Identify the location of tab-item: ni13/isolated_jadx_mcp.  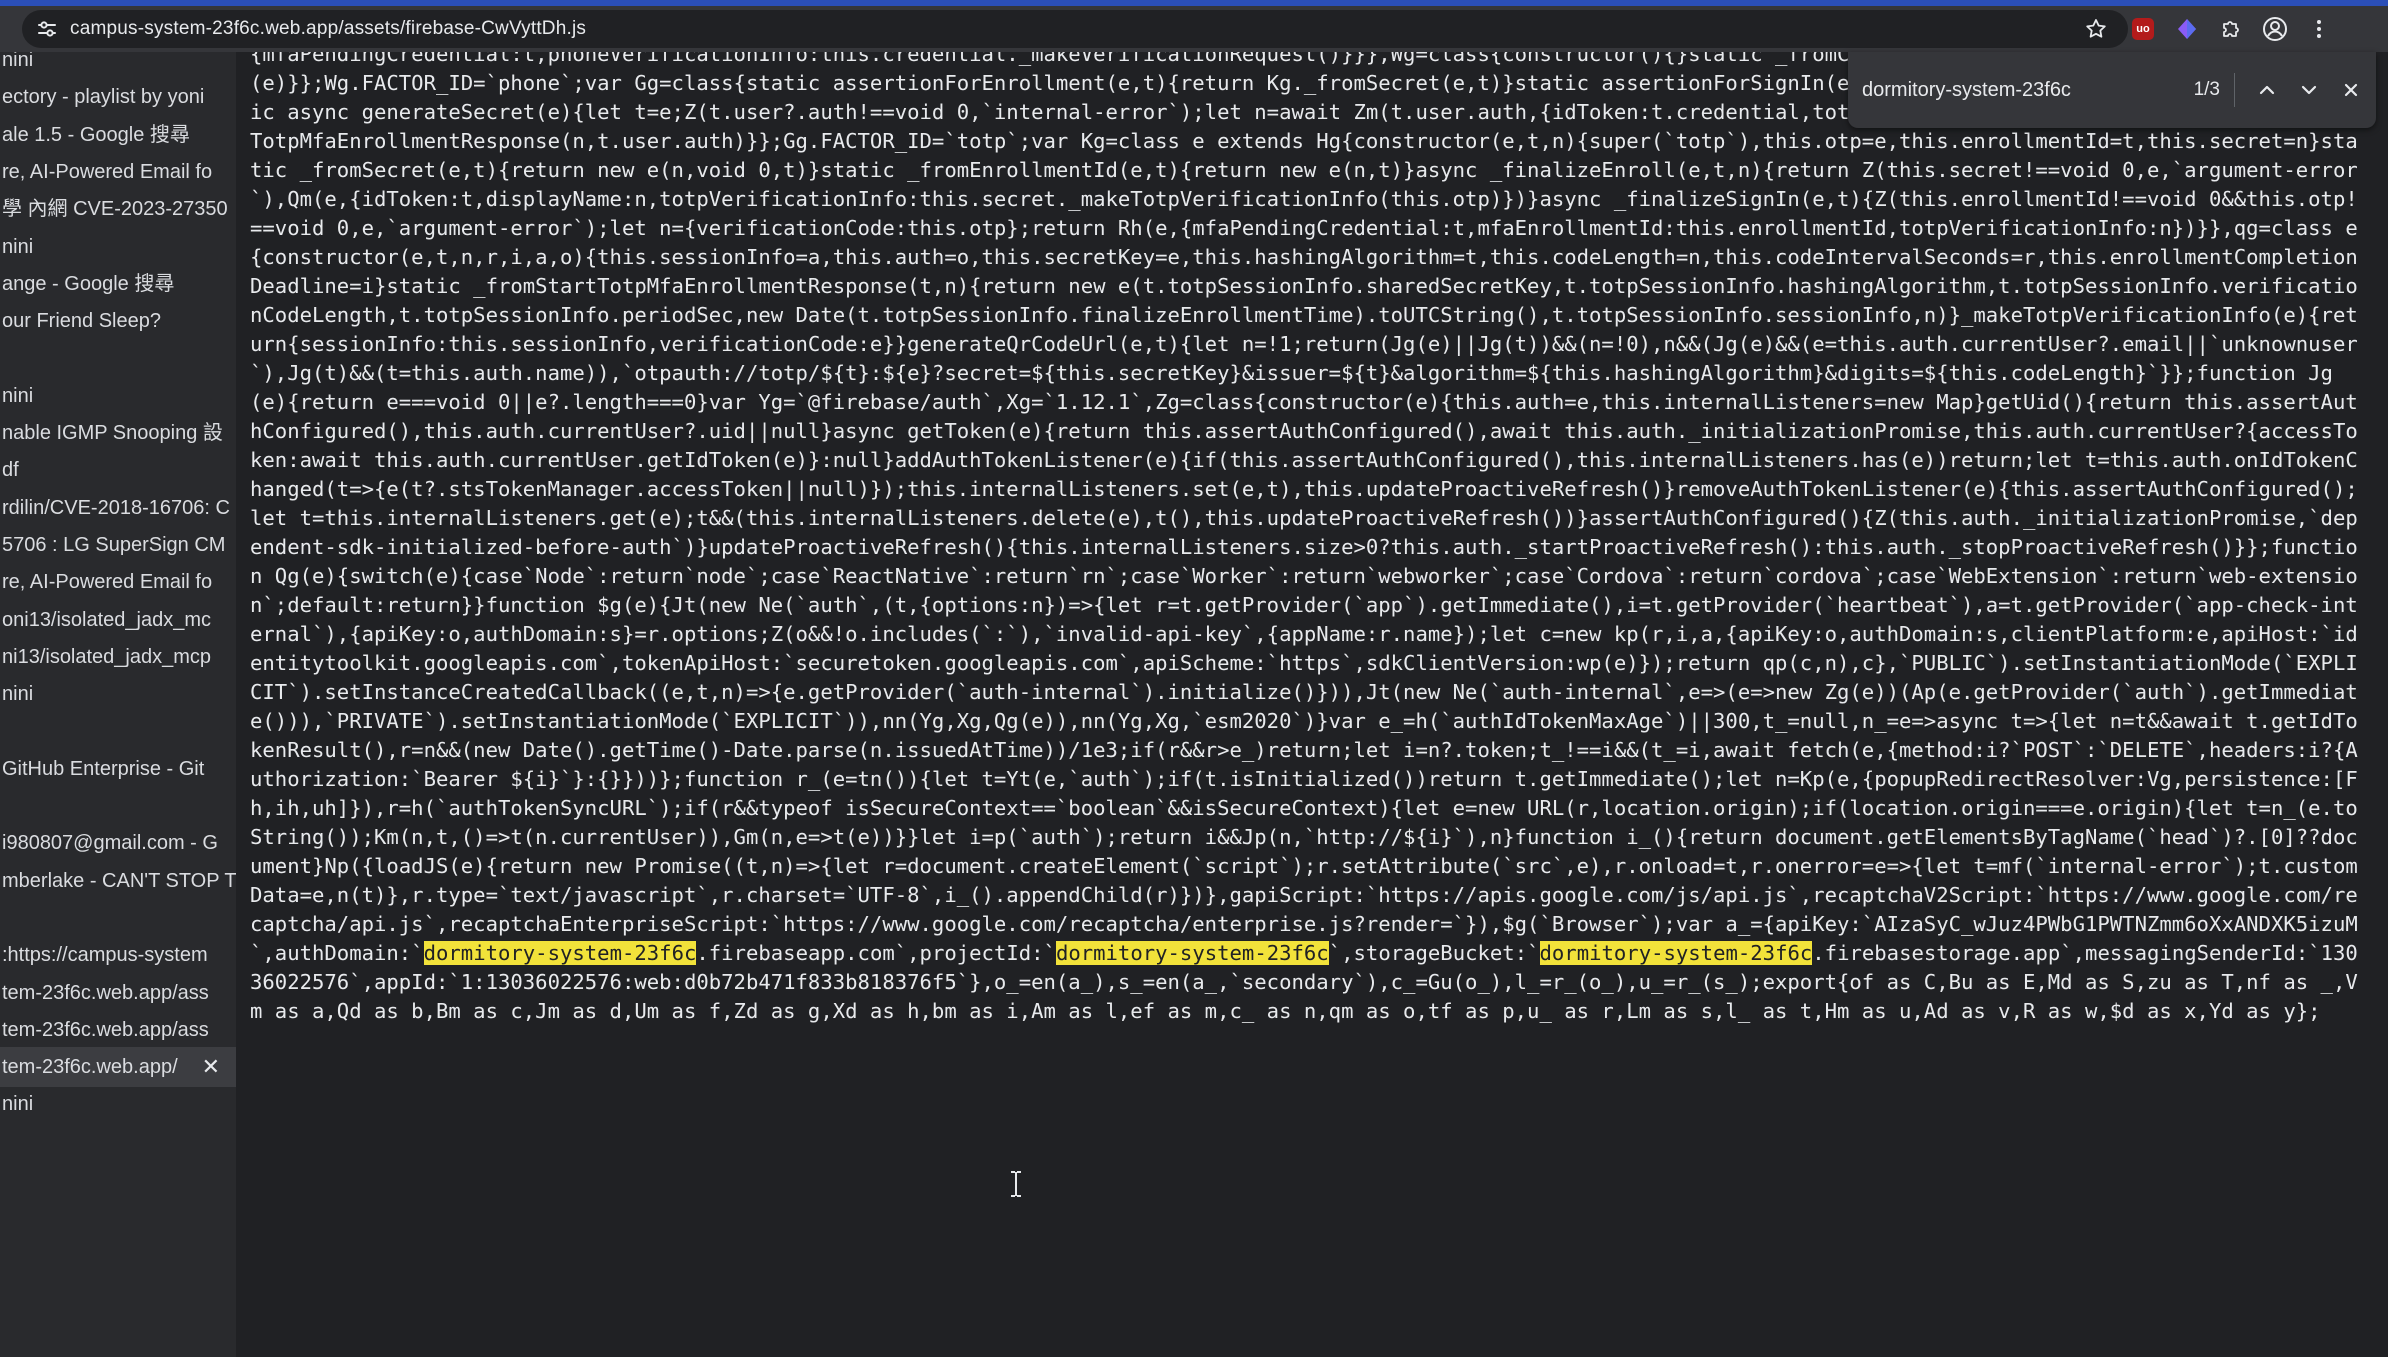
(118, 657).